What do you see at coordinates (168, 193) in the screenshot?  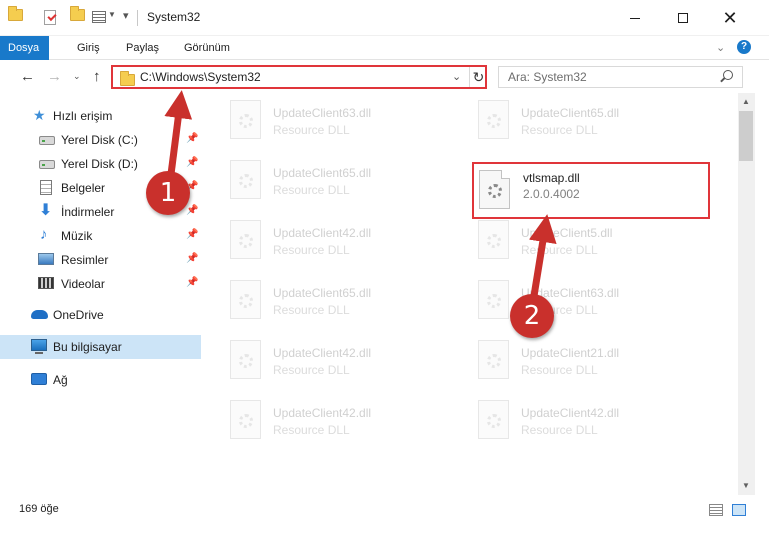 I see `annotation-badge-1: 1` at bounding box center [168, 193].